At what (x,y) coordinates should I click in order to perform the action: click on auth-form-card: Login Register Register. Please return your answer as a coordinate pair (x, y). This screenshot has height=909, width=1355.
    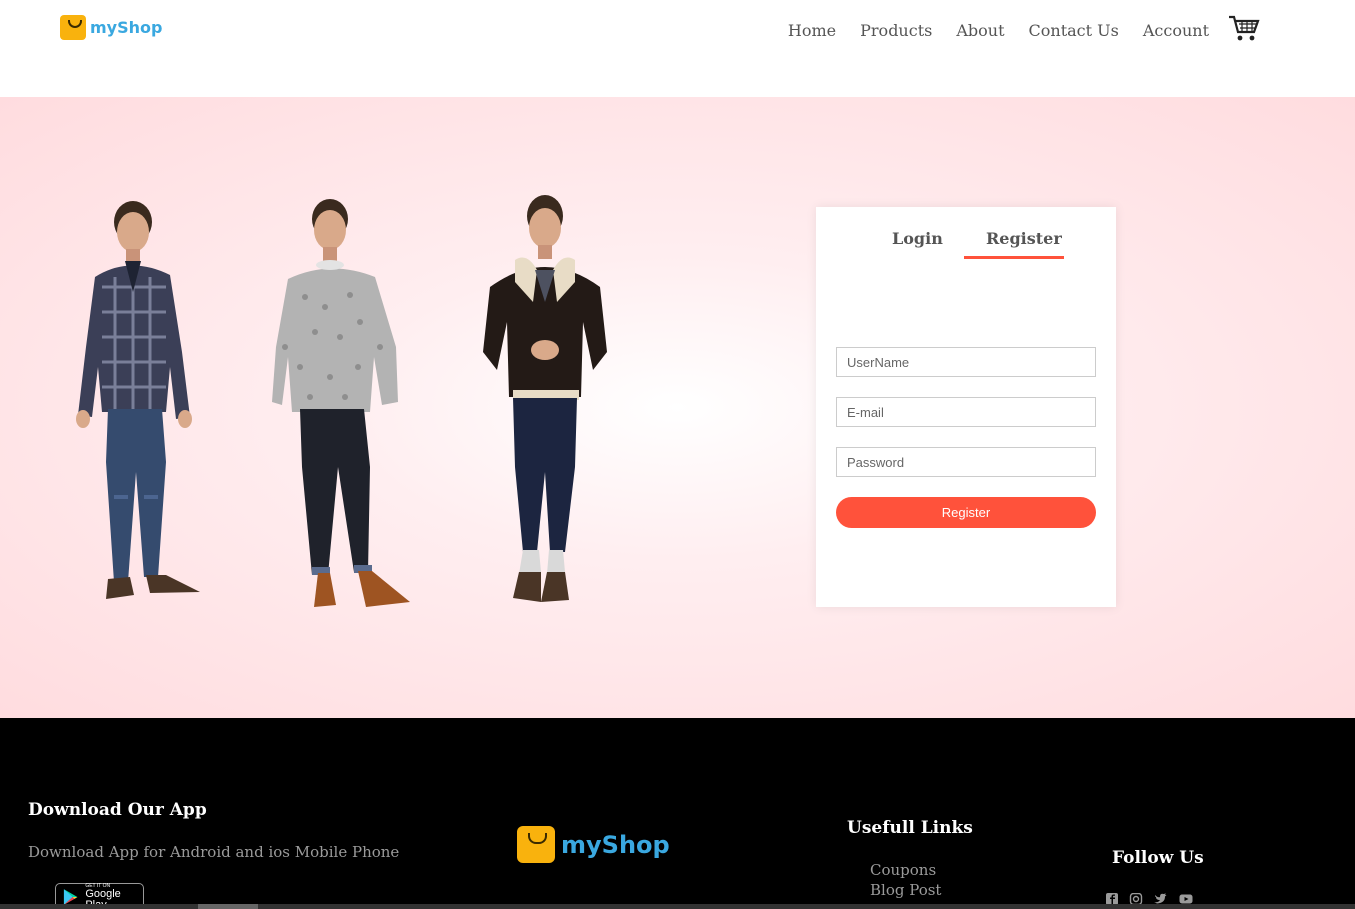
    Looking at the image, I should click on (966, 407).